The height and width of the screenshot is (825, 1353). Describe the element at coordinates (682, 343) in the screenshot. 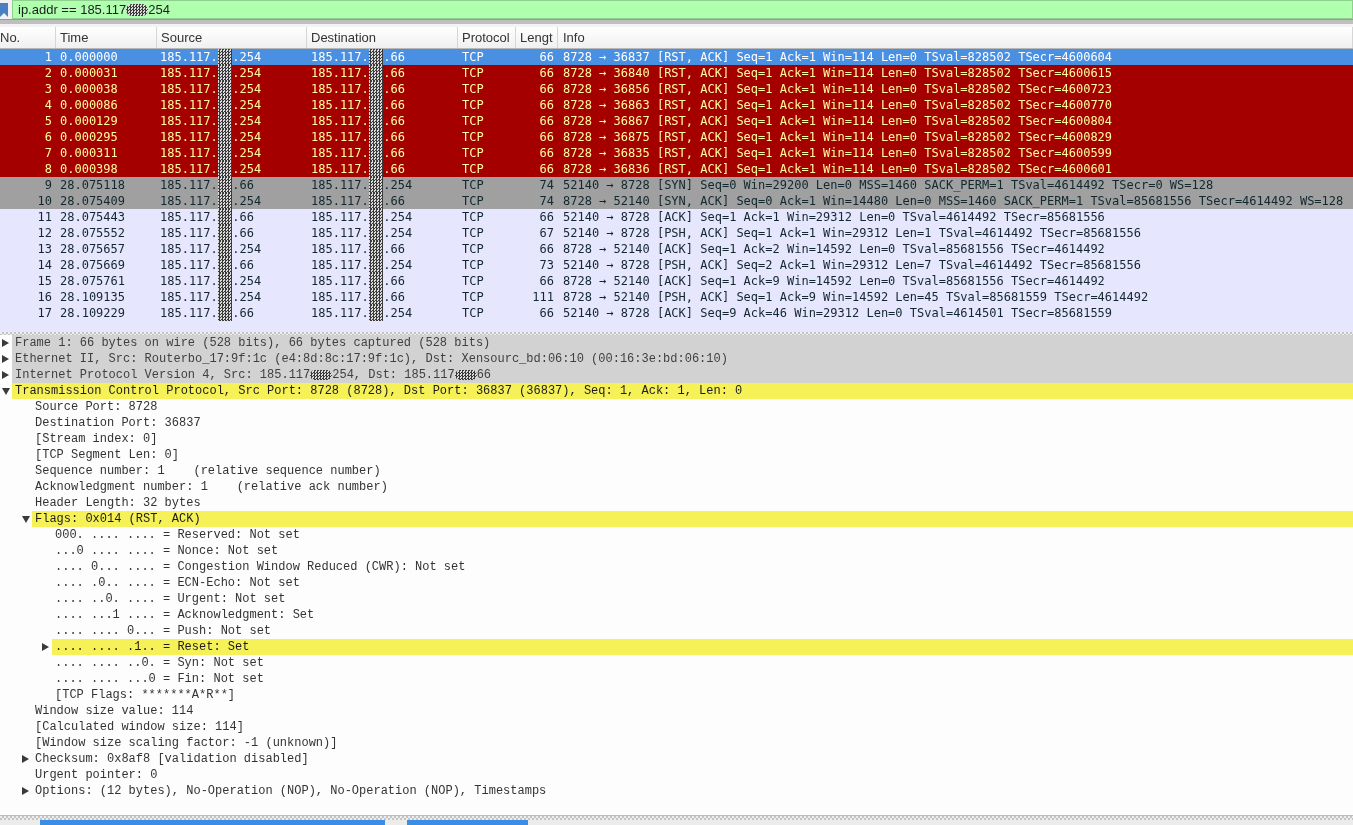

I see `tree-item: Frame 1: 66 bytes on wire (528 bits), 66 bytes captured (528 bits)` at that location.